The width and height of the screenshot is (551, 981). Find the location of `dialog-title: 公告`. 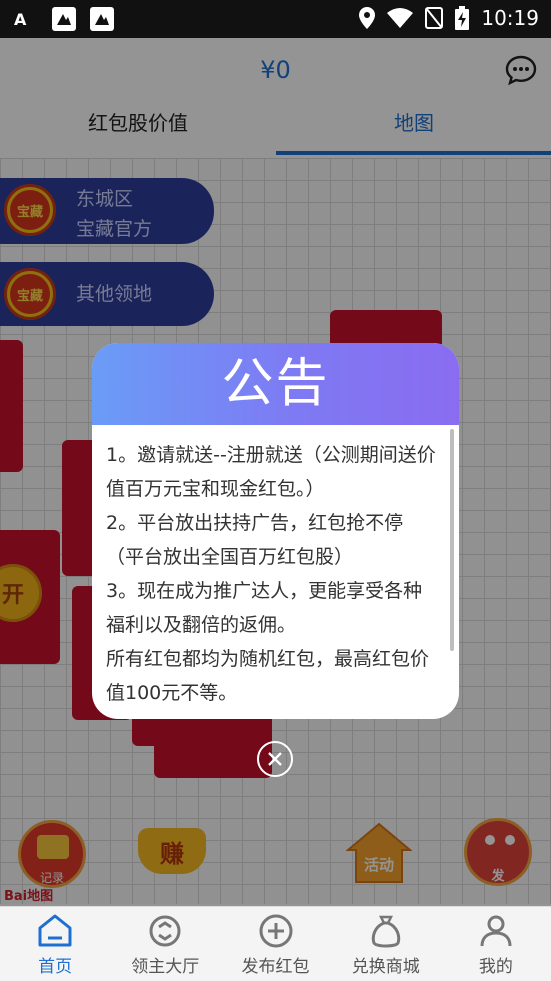

dialog-title: 公告 is located at coordinates (275, 384).